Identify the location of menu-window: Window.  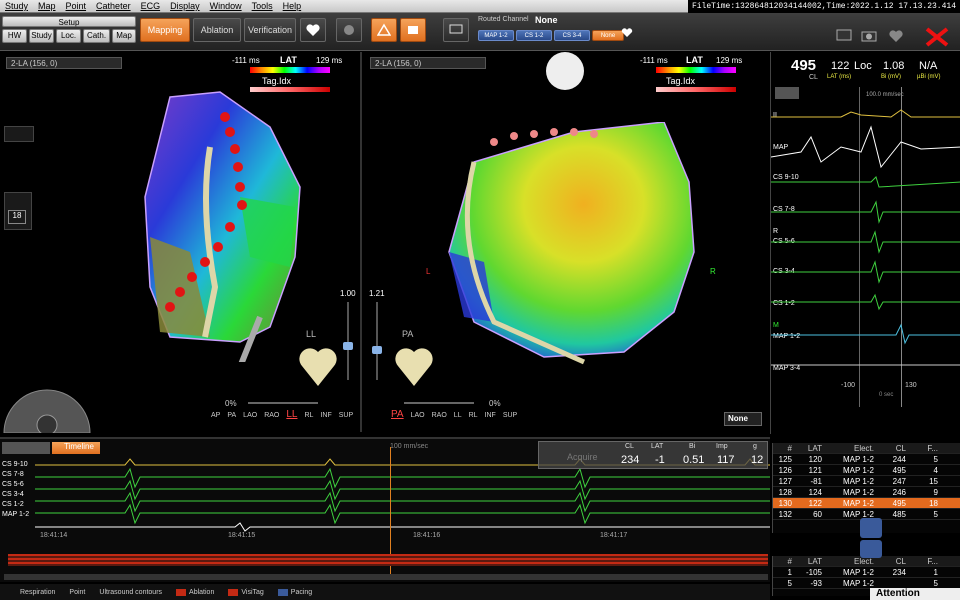
(226, 6).